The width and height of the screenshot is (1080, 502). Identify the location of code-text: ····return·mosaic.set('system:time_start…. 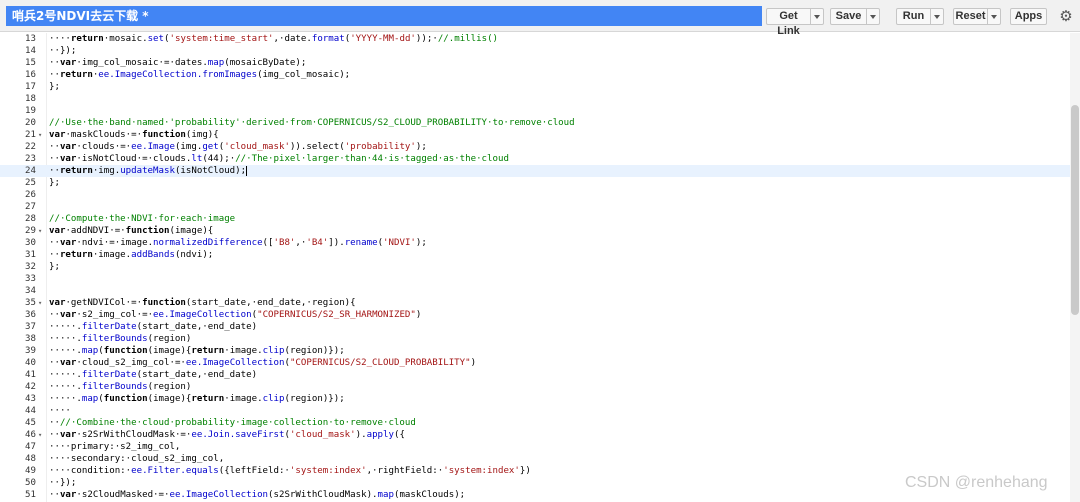
(274, 39).